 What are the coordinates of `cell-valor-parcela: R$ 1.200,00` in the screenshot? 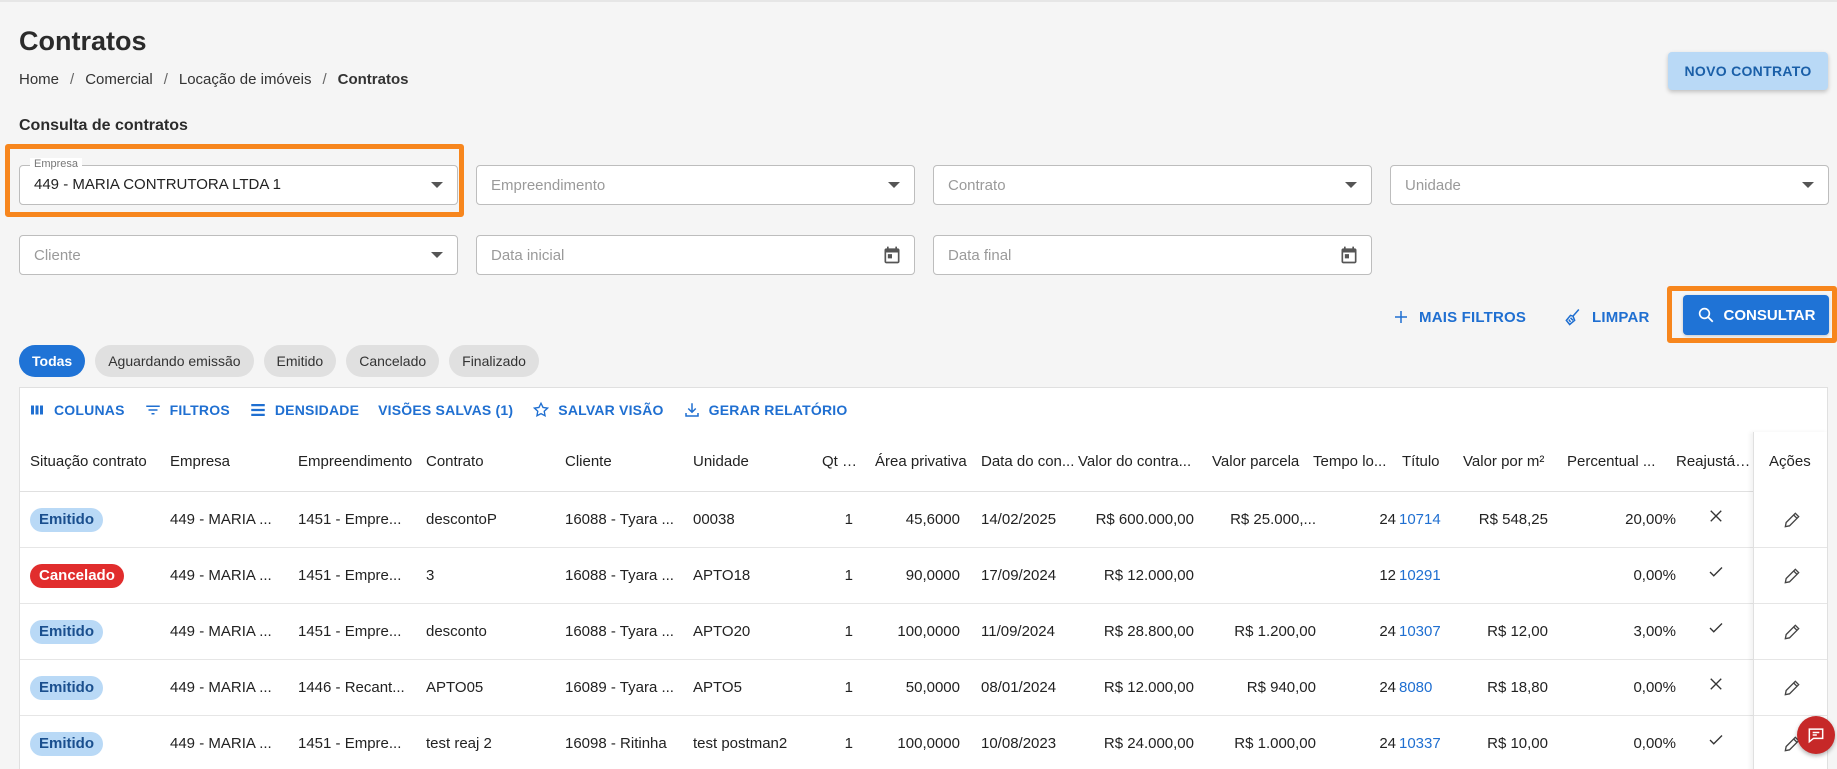 It's located at (1275, 631).